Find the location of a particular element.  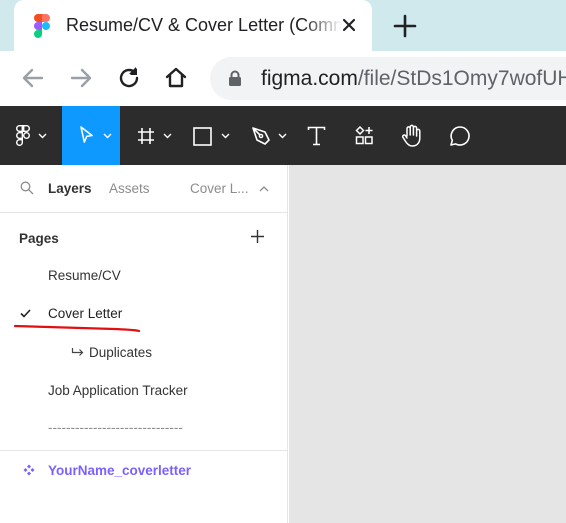

resources-icon is located at coordinates (364, 135).